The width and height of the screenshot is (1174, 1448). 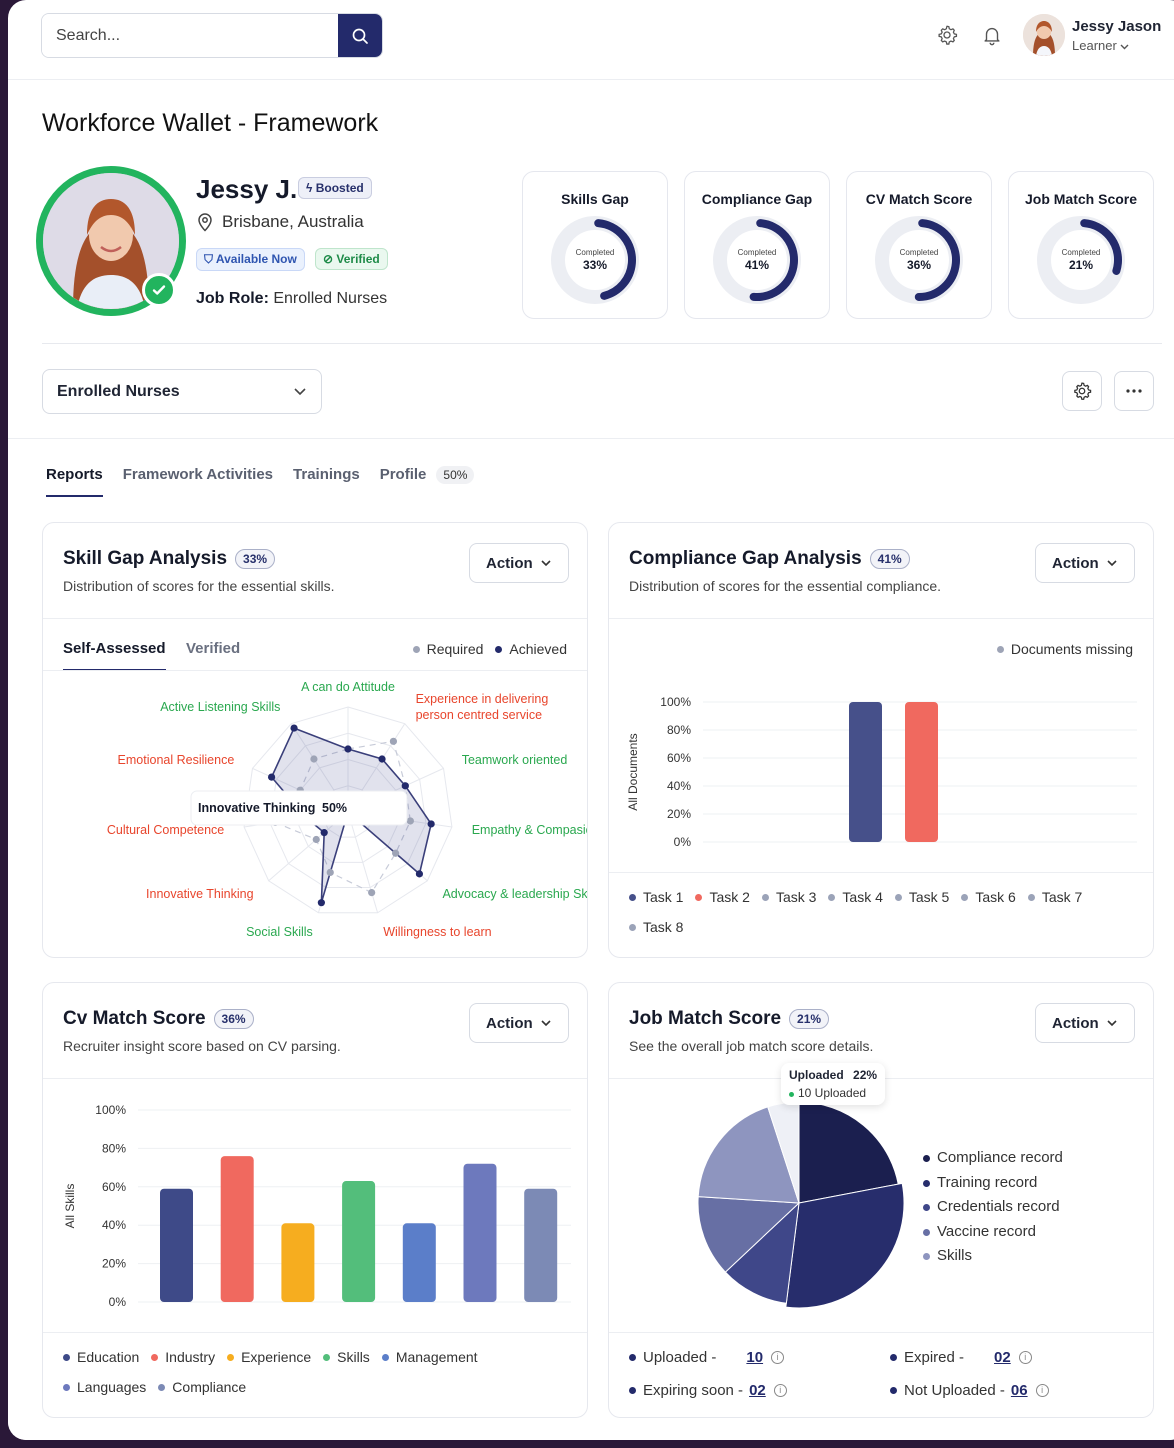 What do you see at coordinates (403, 481) in the screenshot?
I see `tab-profile: Profile` at bounding box center [403, 481].